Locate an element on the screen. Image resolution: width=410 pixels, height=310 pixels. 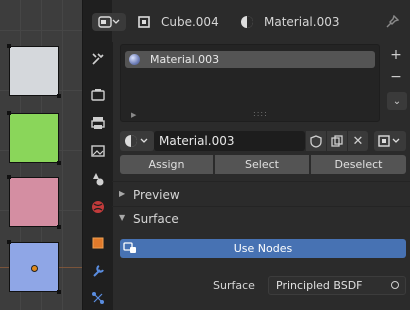
header-material-name: Material.003 is located at coordinates (302, 22).